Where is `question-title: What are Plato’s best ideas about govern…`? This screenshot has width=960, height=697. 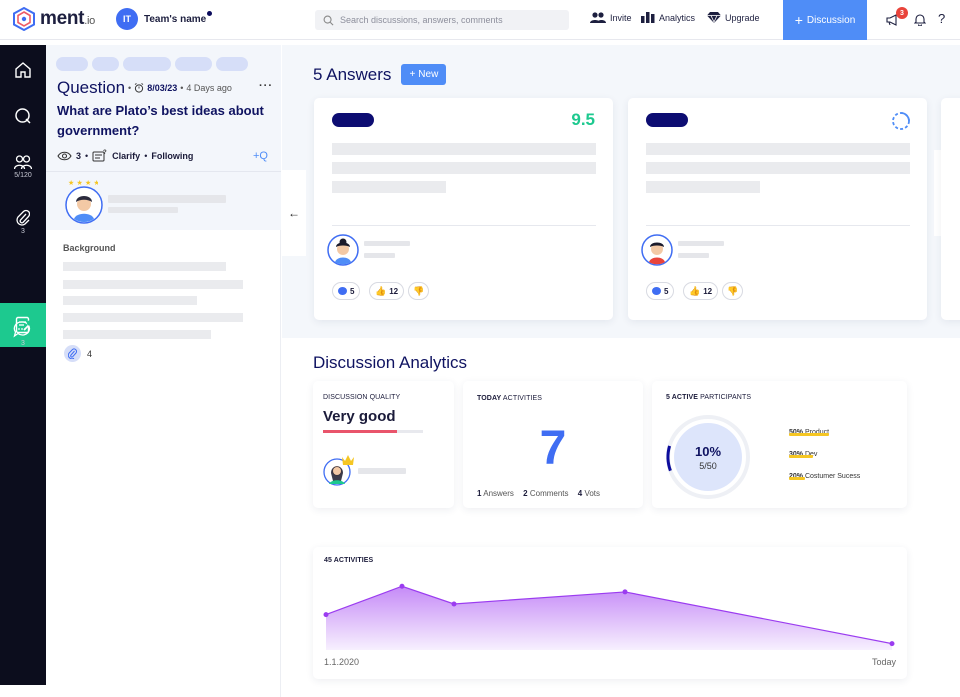 question-title: What are Plato’s best ideas about govern… is located at coordinates (160, 120).